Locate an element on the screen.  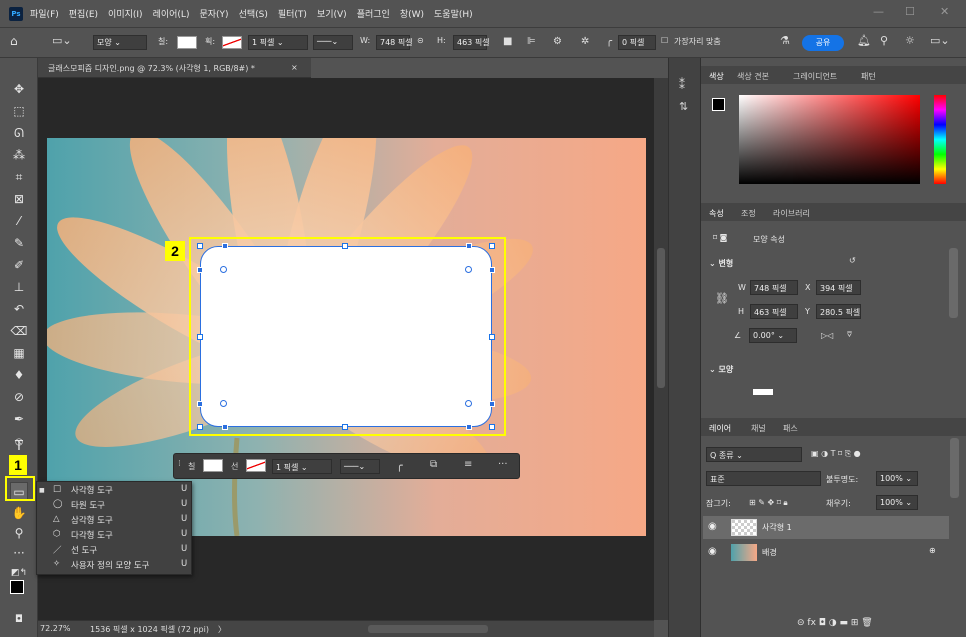
more-tools-icon: ··· is located at coordinates (19, 553).